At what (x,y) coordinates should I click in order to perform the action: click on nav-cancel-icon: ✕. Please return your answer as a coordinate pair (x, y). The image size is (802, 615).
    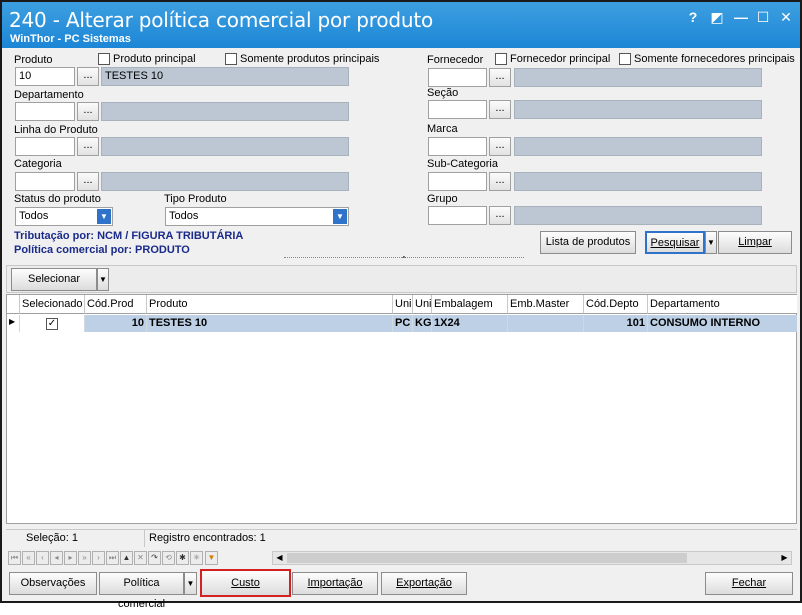
    Looking at the image, I should click on (140, 558).